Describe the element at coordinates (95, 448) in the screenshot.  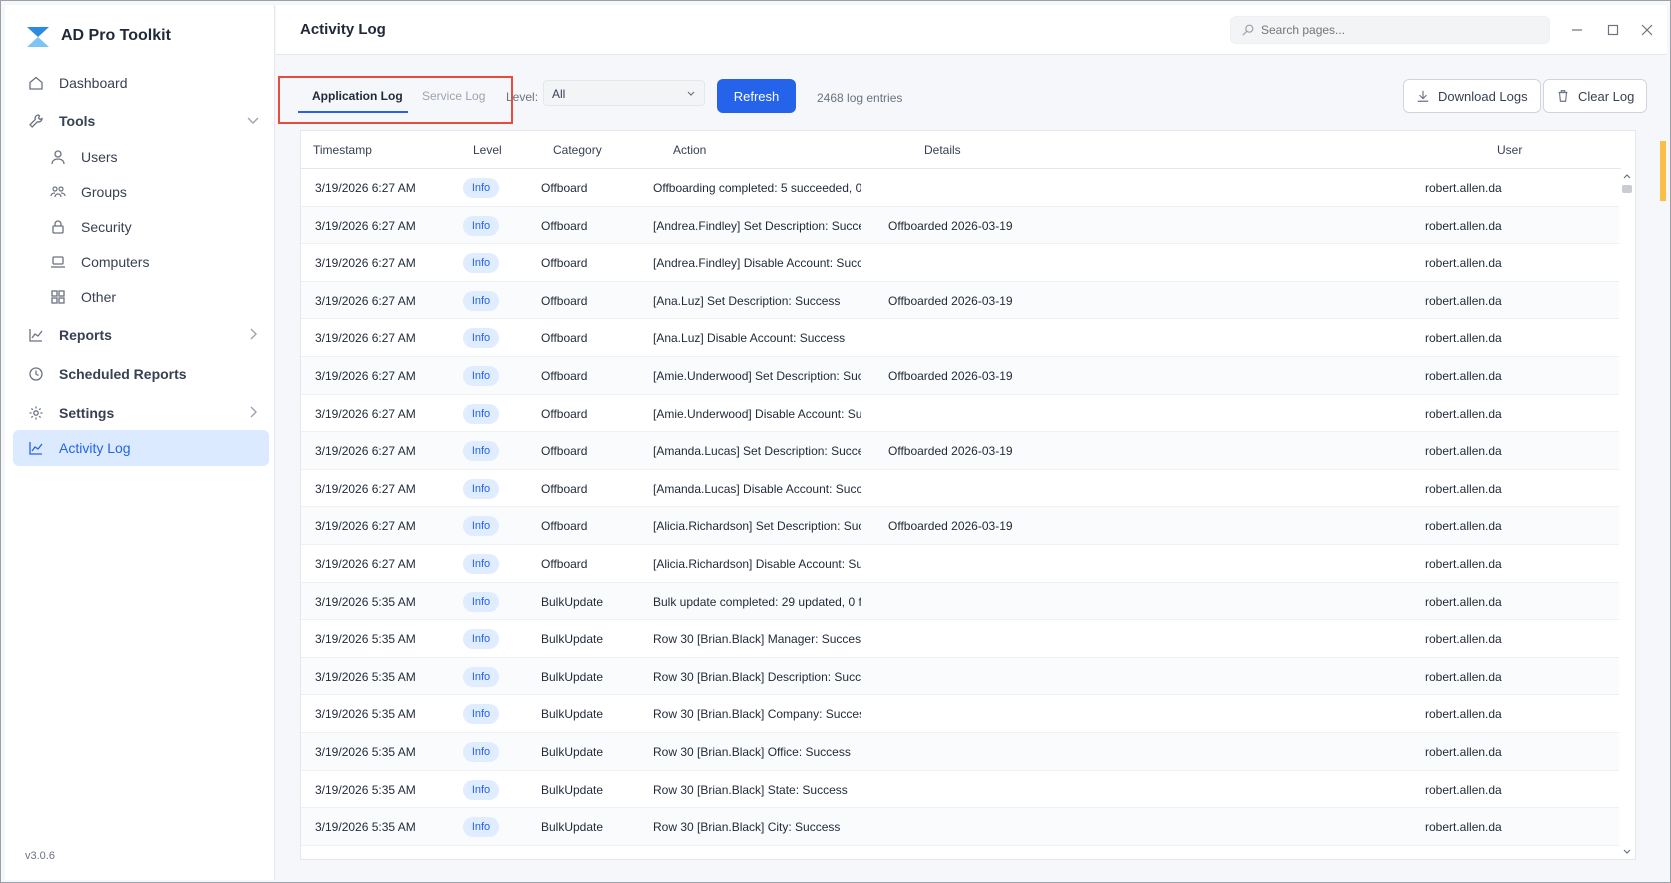
I see `sidebar-item-label: Activity Log` at that location.